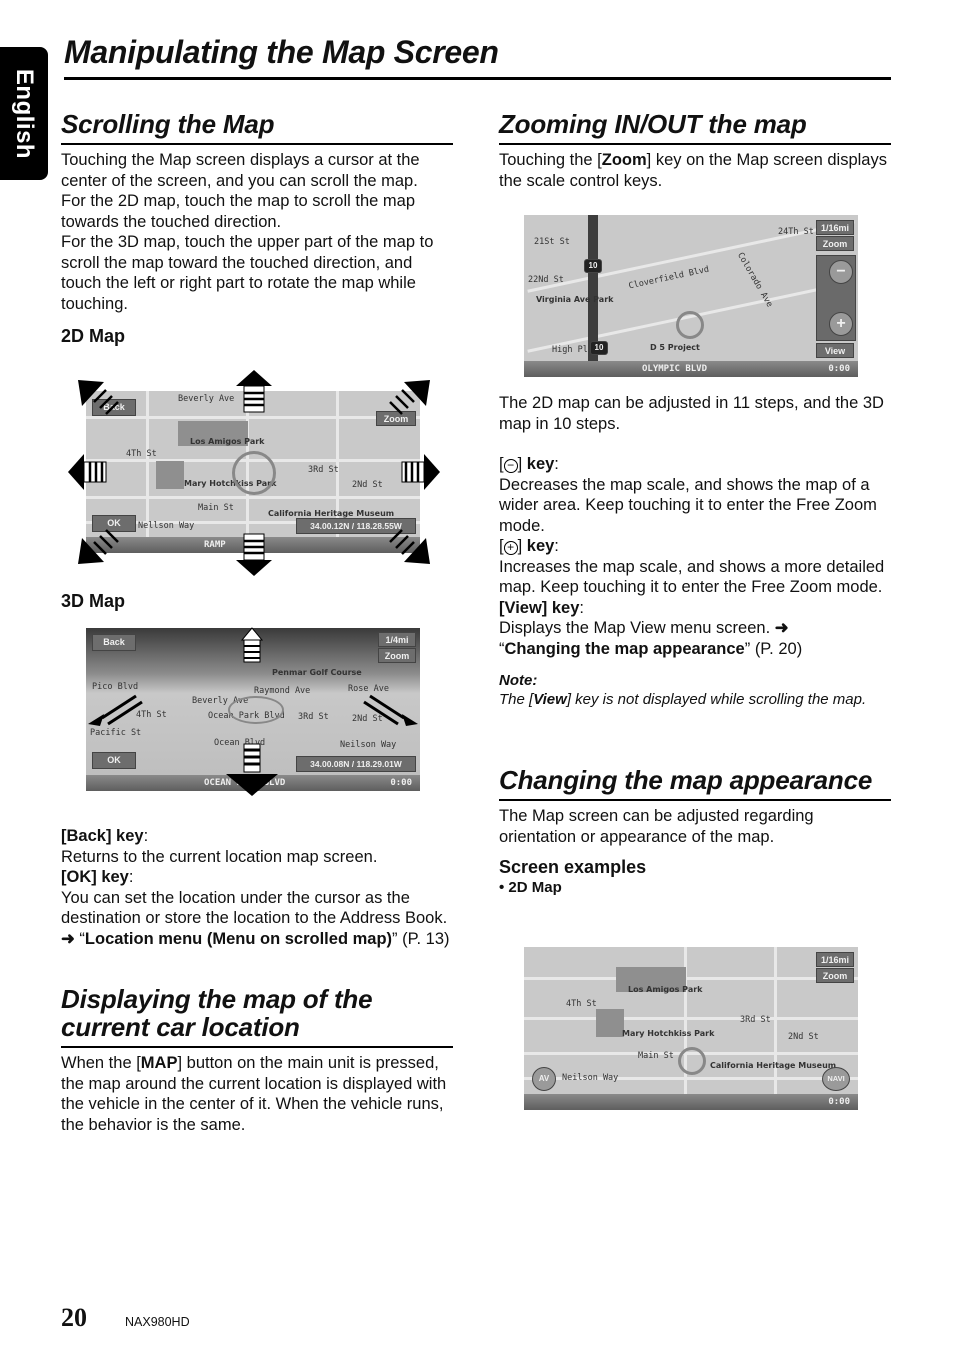 The width and height of the screenshot is (954, 1359). I want to click on view-key-ref: View, so click(550, 699).